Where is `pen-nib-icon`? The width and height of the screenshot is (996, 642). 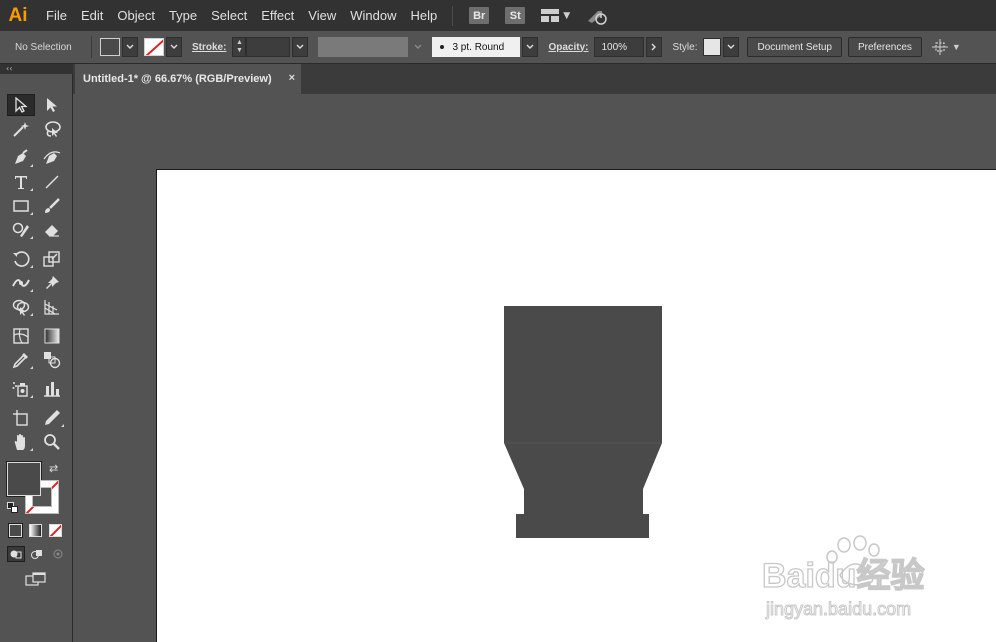
pen-nib-icon is located at coordinates (21, 156).